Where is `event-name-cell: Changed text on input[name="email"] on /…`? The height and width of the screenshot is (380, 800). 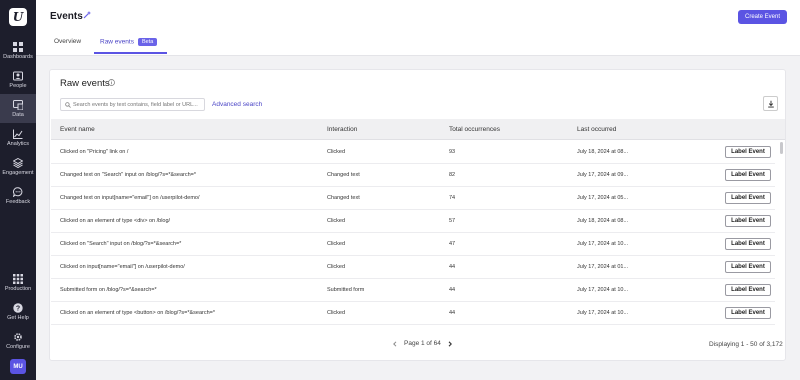
event-name-cell: Changed text on input[name="email"] on /… is located at coordinates (130, 198).